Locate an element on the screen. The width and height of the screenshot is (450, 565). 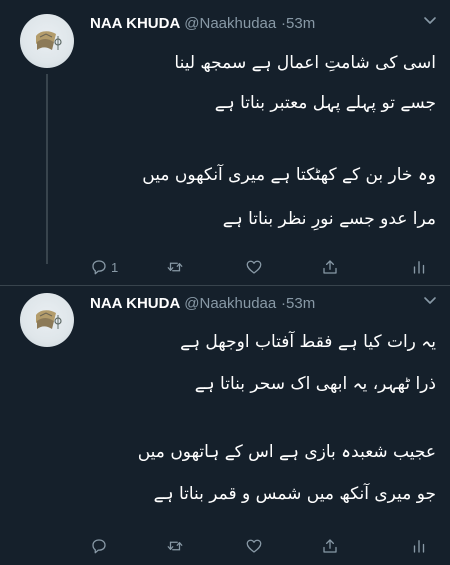
thread-connector is located at coordinates (47, 169).